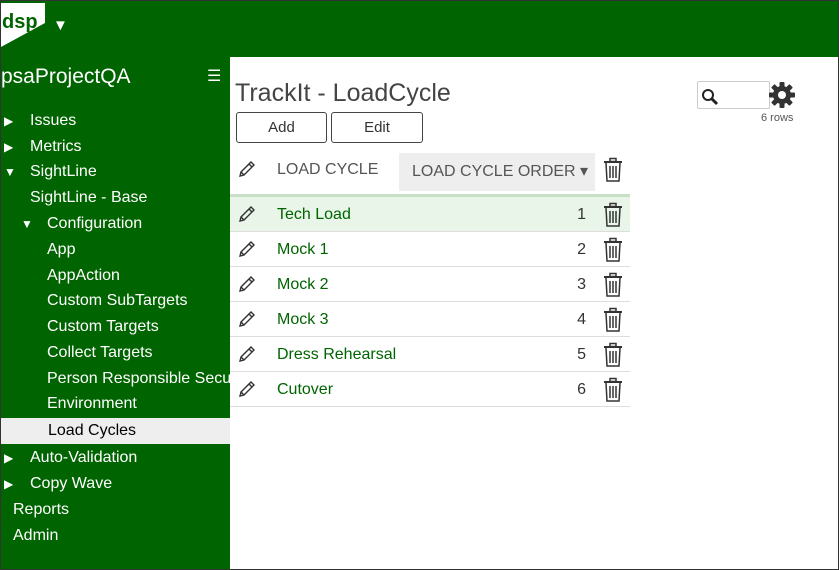 This screenshot has width=839, height=570. Describe the element at coordinates (41, 509) in the screenshot. I see `sidebar-item-label: Reports` at that location.